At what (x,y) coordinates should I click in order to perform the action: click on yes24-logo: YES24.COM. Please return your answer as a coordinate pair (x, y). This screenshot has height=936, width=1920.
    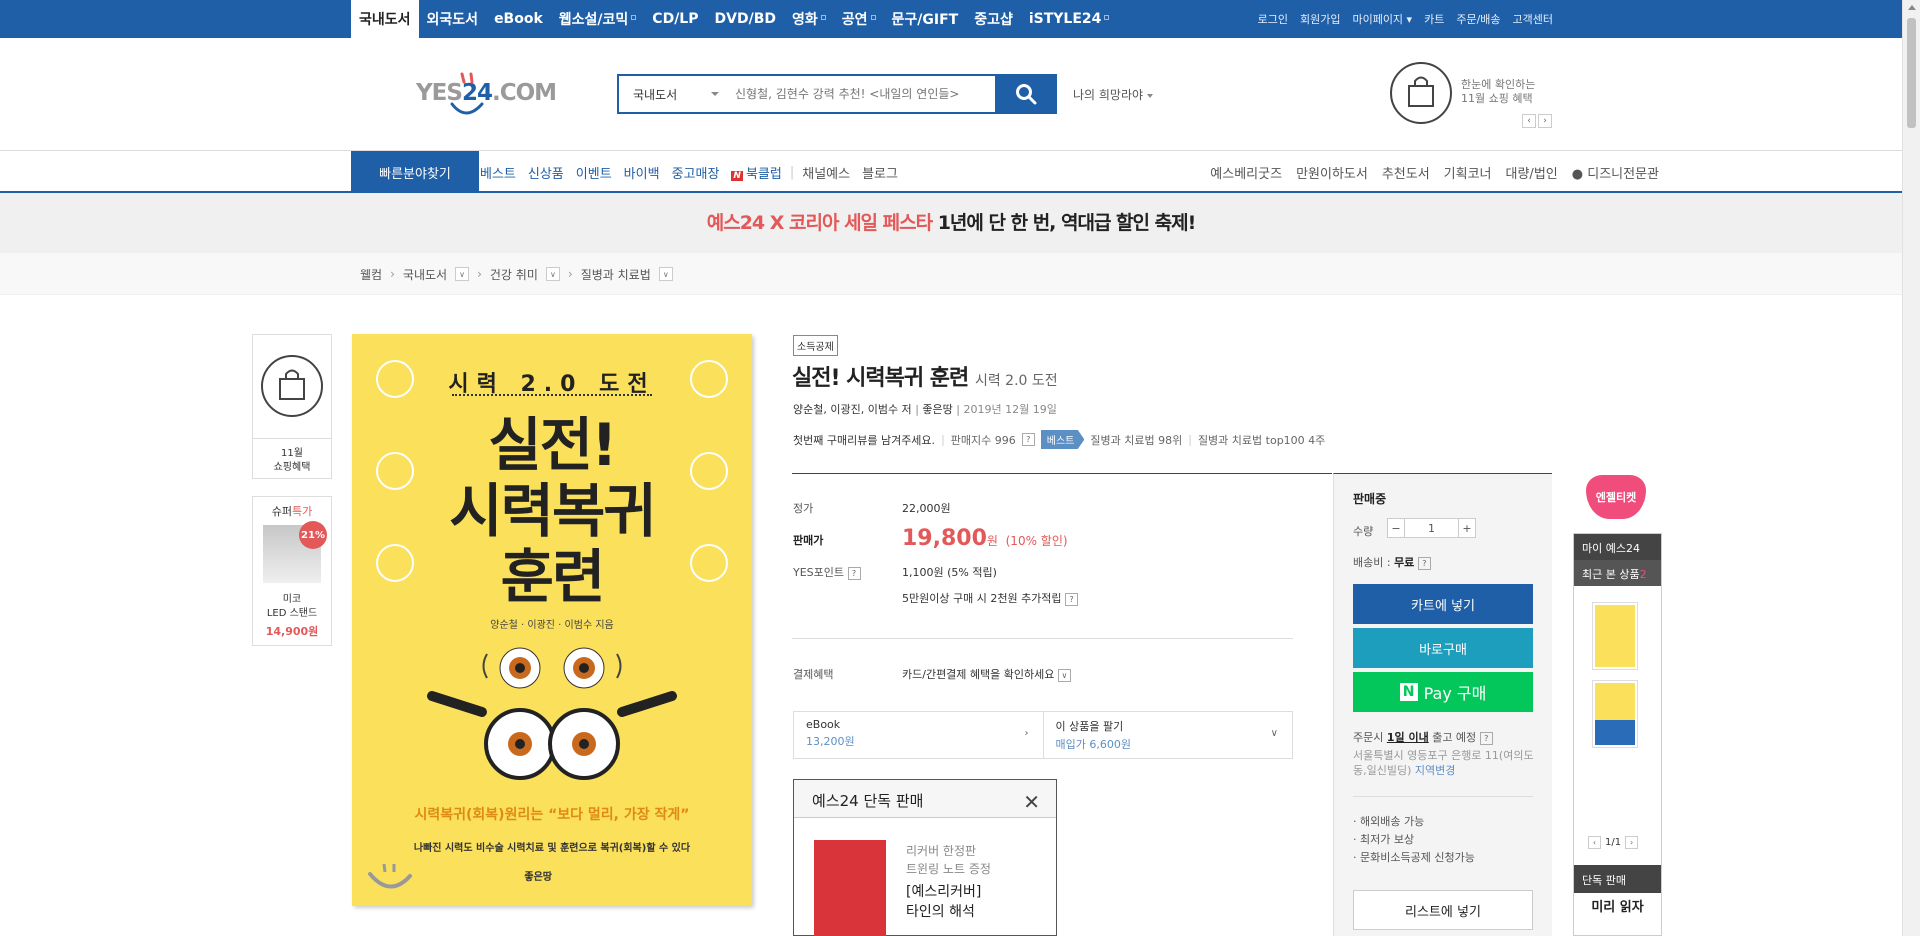
    Looking at the image, I should click on (485, 94).